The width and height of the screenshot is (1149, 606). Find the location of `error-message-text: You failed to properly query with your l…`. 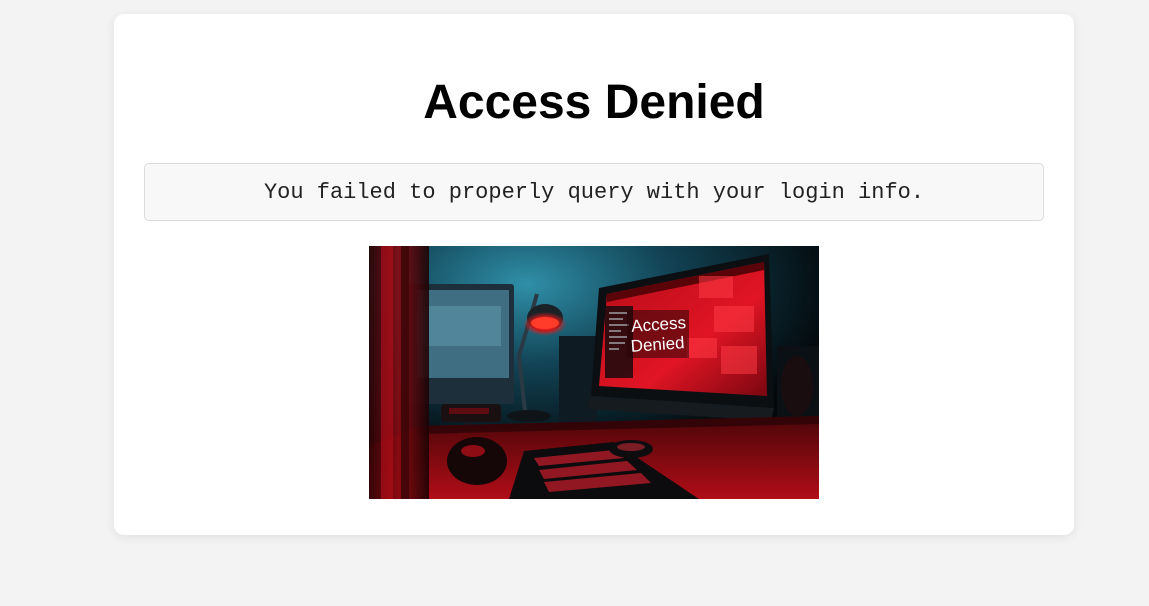

error-message-text: You failed to properly query with your l… is located at coordinates (594, 192).